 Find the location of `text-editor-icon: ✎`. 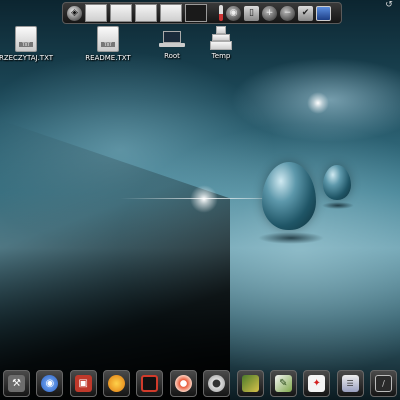

text-editor-icon: ✎ is located at coordinates (283, 383).